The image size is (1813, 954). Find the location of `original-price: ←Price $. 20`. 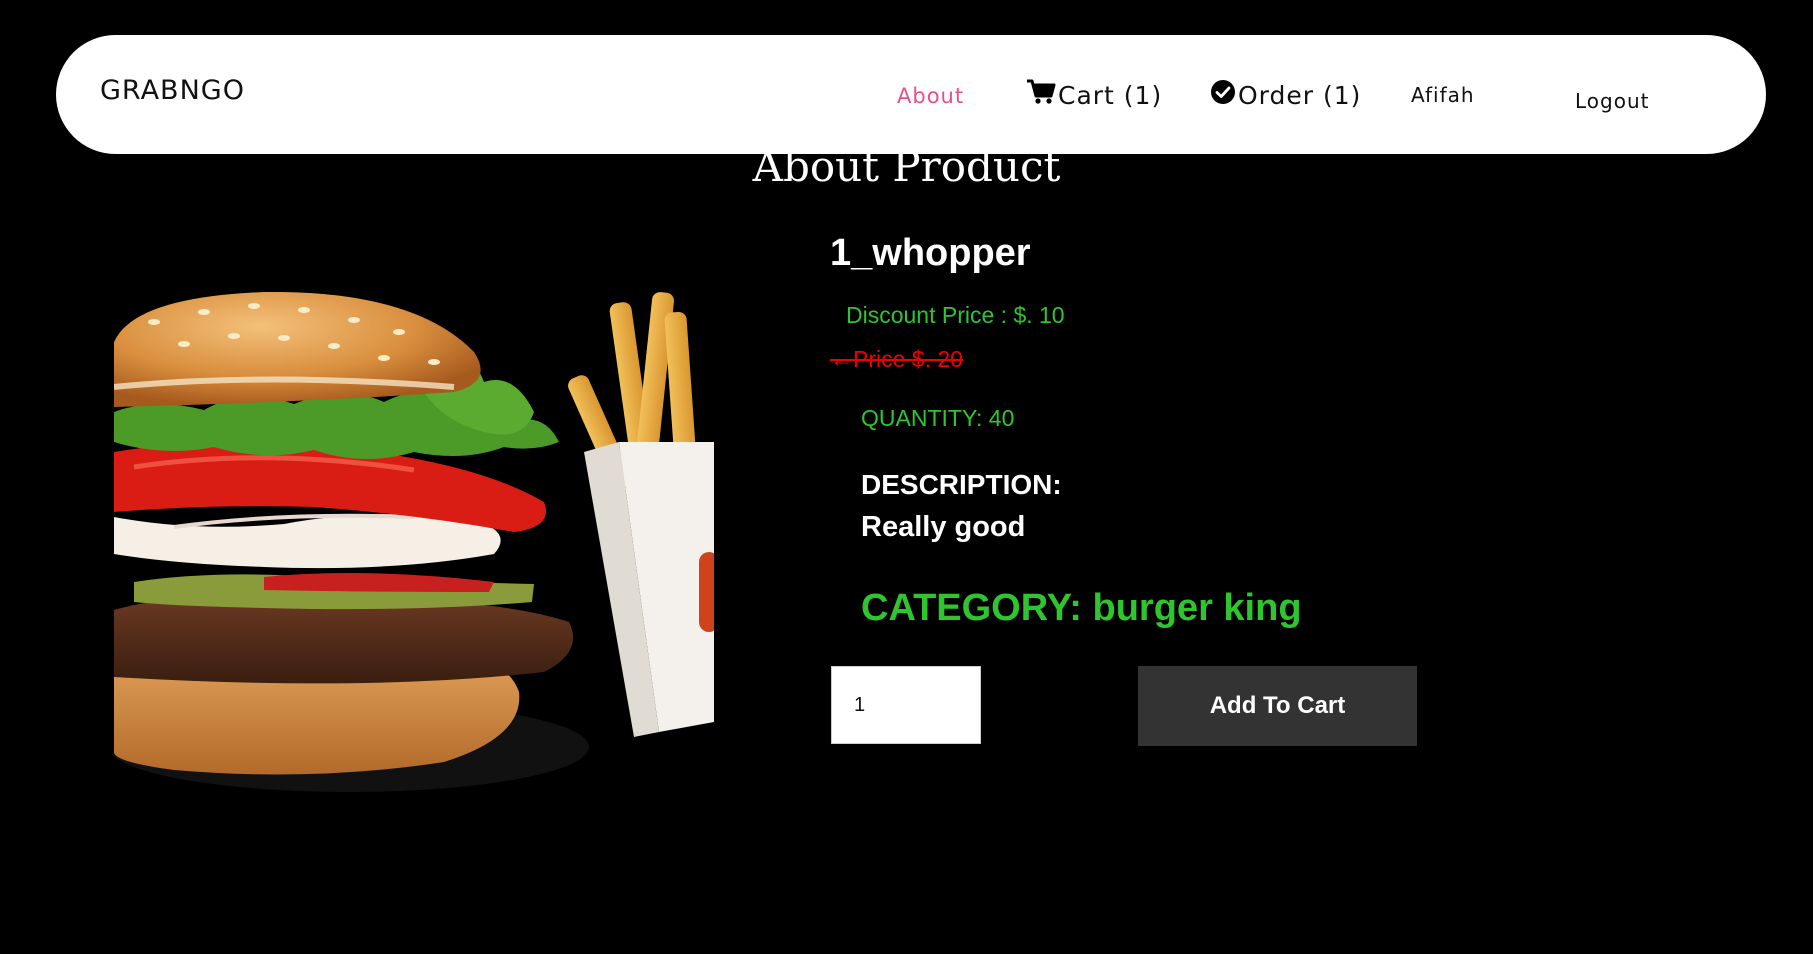

original-price: ←Price $. 20 is located at coordinates (896, 359).